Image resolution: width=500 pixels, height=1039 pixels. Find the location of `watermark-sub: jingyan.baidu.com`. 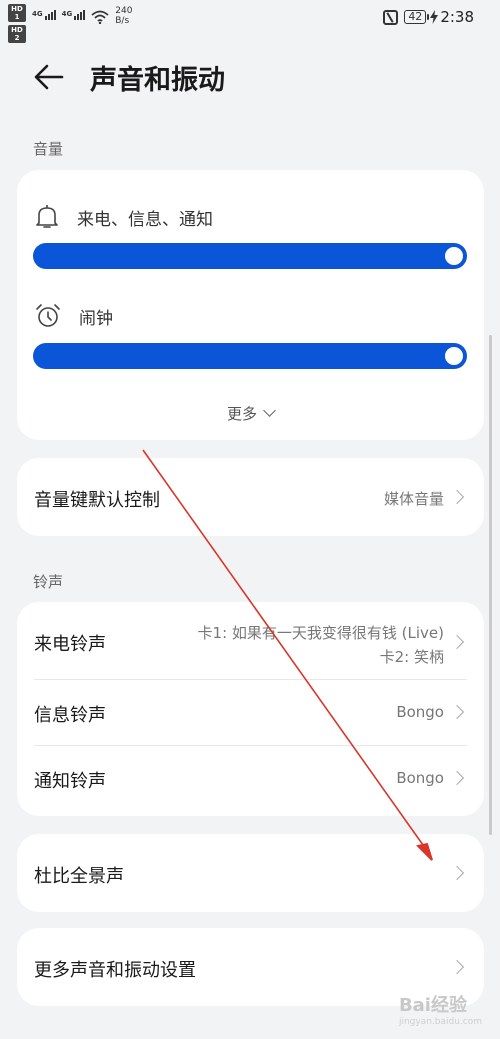

watermark-sub: jingyan.baidu.com is located at coordinates (440, 1022).